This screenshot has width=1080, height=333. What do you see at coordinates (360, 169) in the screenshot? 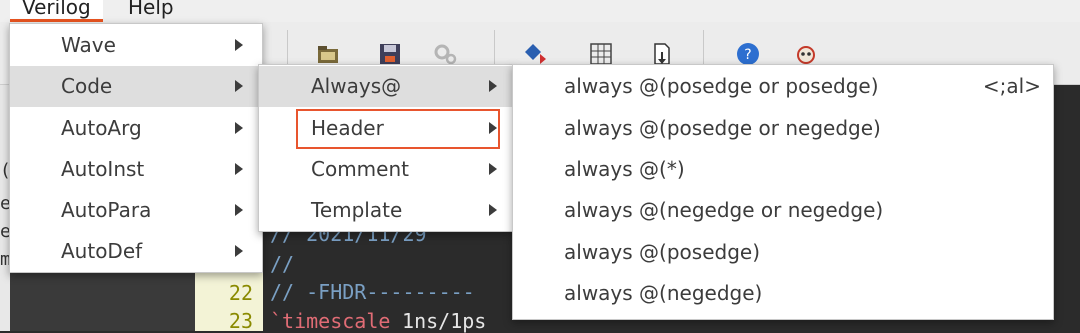
I see `menu-item-label: Comment` at bounding box center [360, 169].